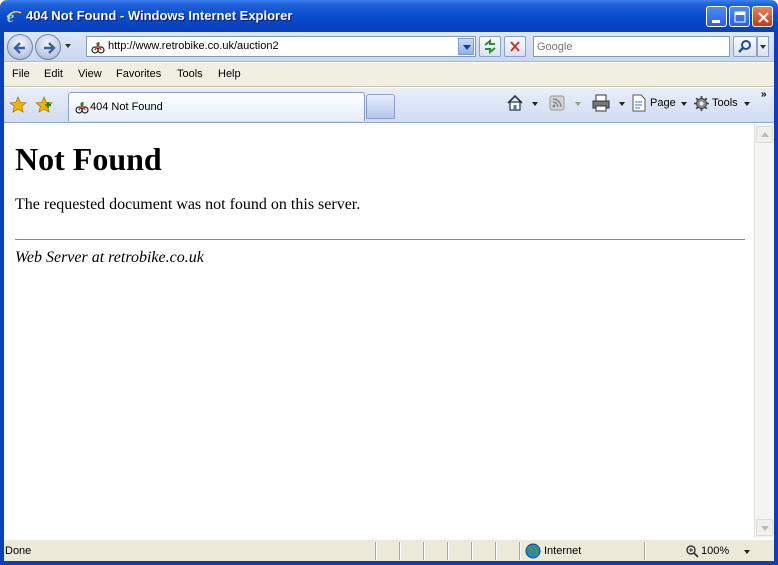  I want to click on back-button, so click(20, 47).